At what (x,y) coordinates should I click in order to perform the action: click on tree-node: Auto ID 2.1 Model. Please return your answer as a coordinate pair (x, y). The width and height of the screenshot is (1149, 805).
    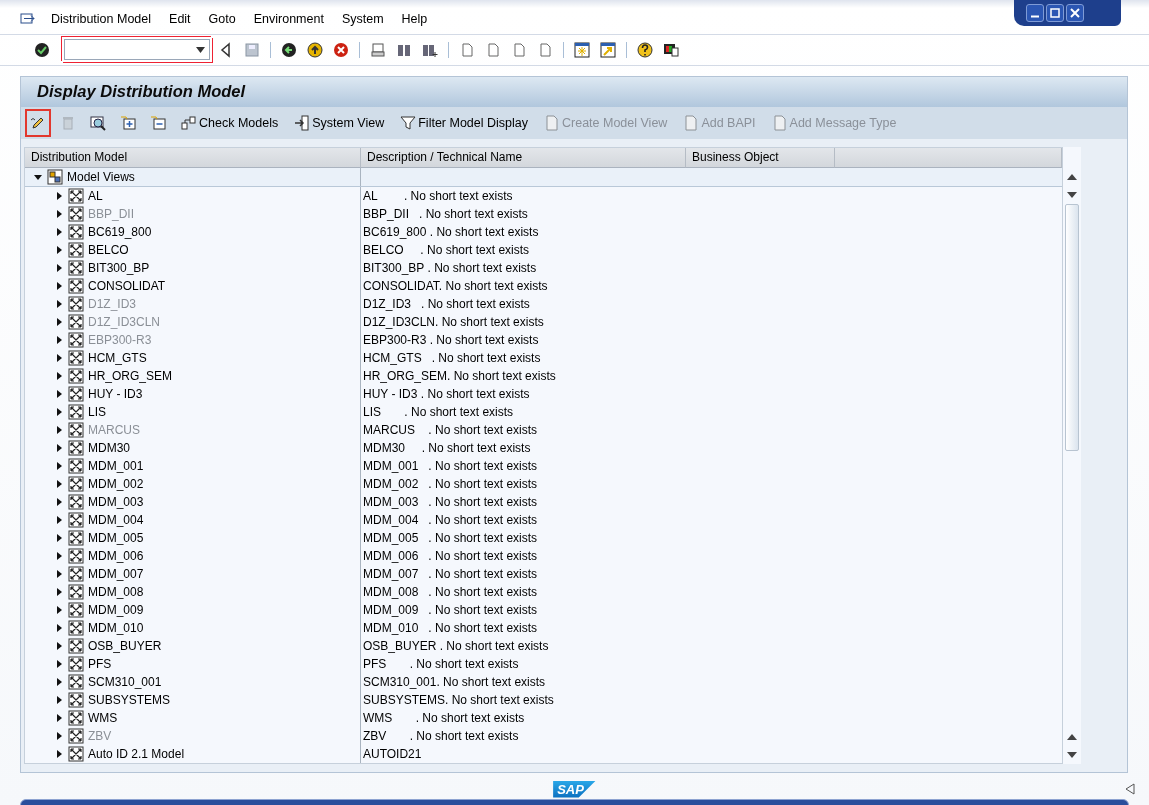
    Looking at the image, I should click on (136, 753).